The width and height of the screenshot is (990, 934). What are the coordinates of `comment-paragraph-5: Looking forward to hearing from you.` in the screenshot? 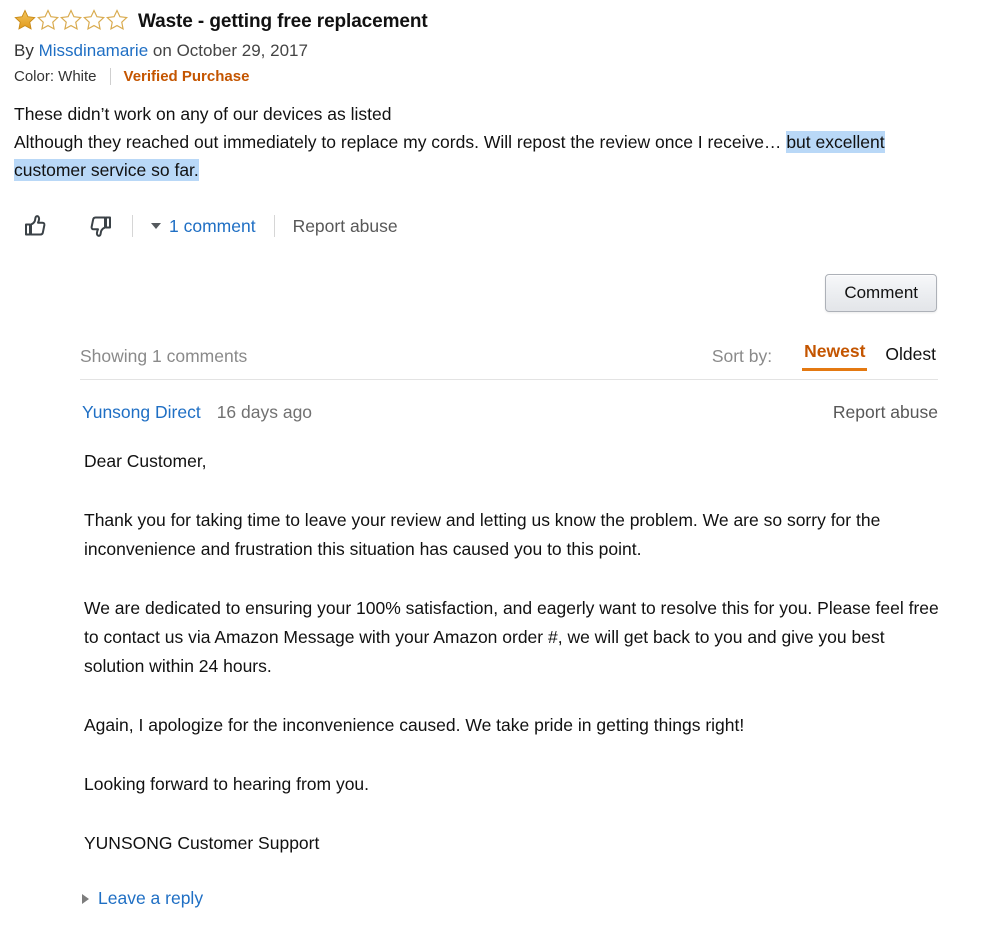 It's located at (227, 784).